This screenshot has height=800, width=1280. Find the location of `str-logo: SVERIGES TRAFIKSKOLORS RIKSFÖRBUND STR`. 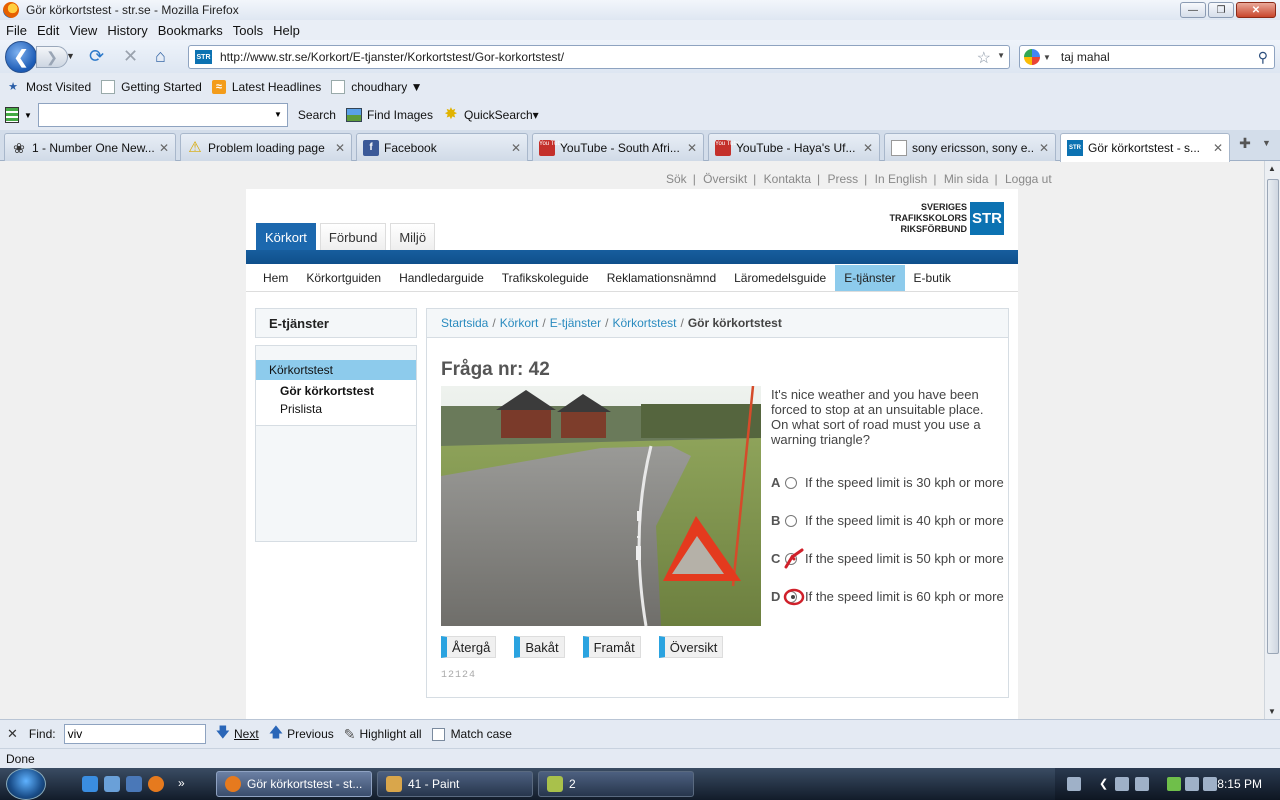

str-logo: SVERIGES TRAFIKSKOLORS RIKSFÖRBUND STR is located at coordinates (947, 218).